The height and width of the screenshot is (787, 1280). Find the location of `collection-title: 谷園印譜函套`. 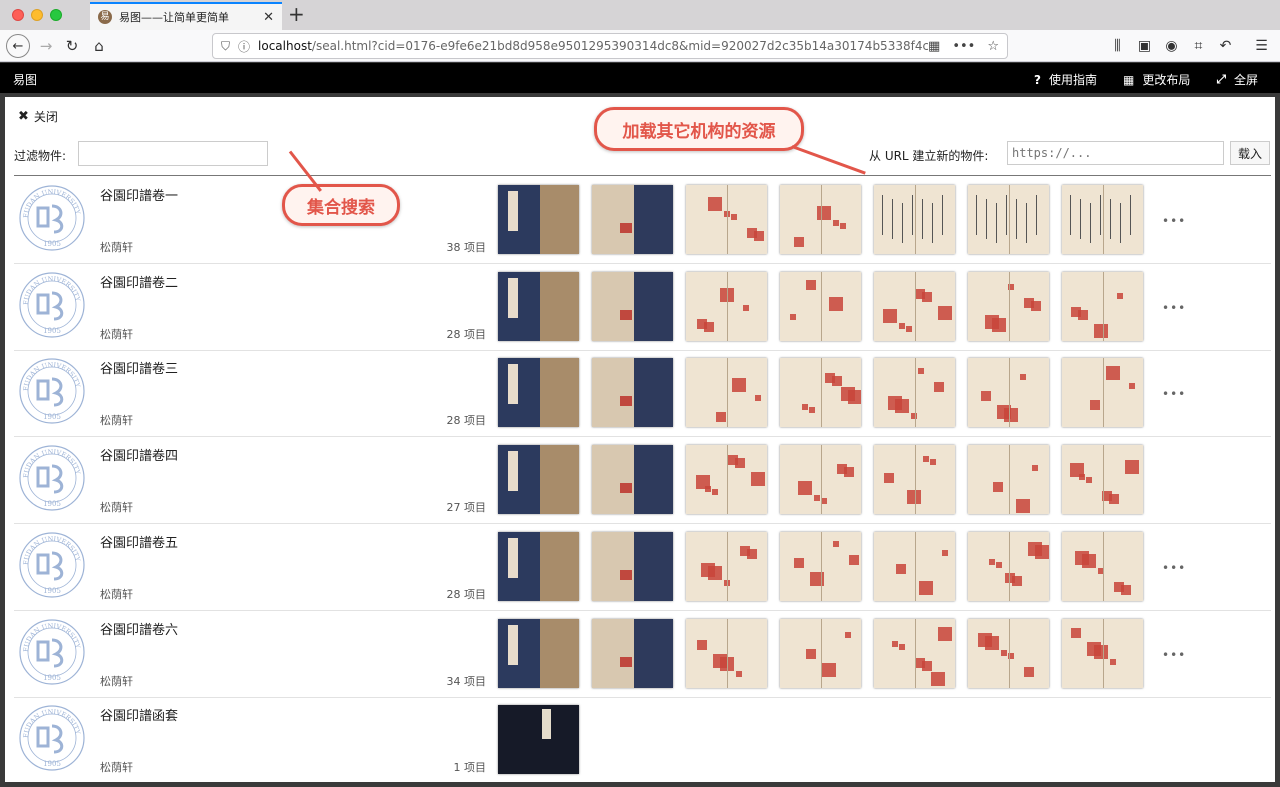

collection-title: 谷園印譜函套 is located at coordinates (139, 714).